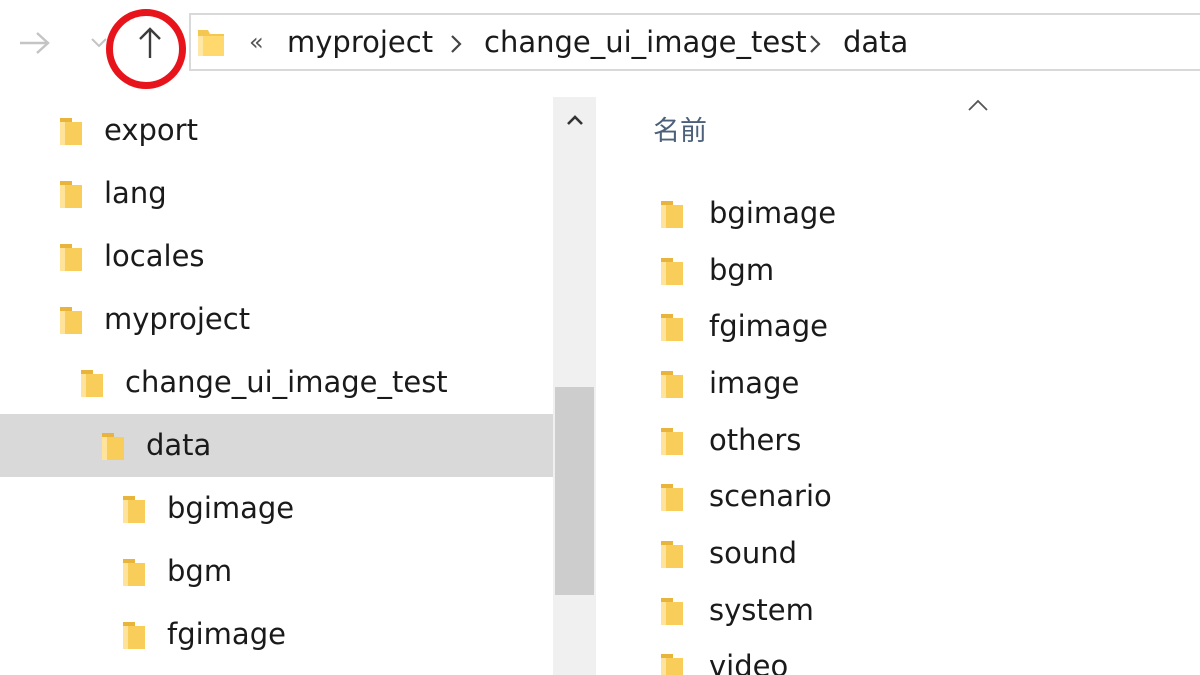 This screenshot has height=675, width=1200. I want to click on item-name: bgm, so click(742, 270).